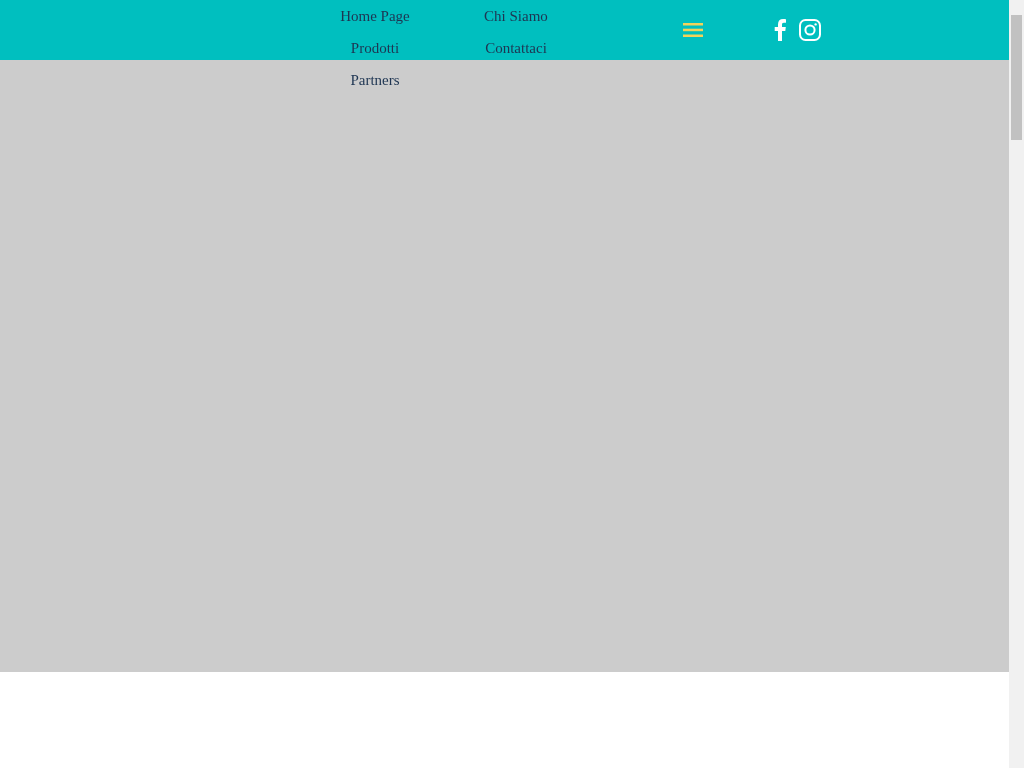 The width and height of the screenshot is (1024, 768). Describe the element at coordinates (375, 16) in the screenshot. I see `nav-link: Home Page` at that location.